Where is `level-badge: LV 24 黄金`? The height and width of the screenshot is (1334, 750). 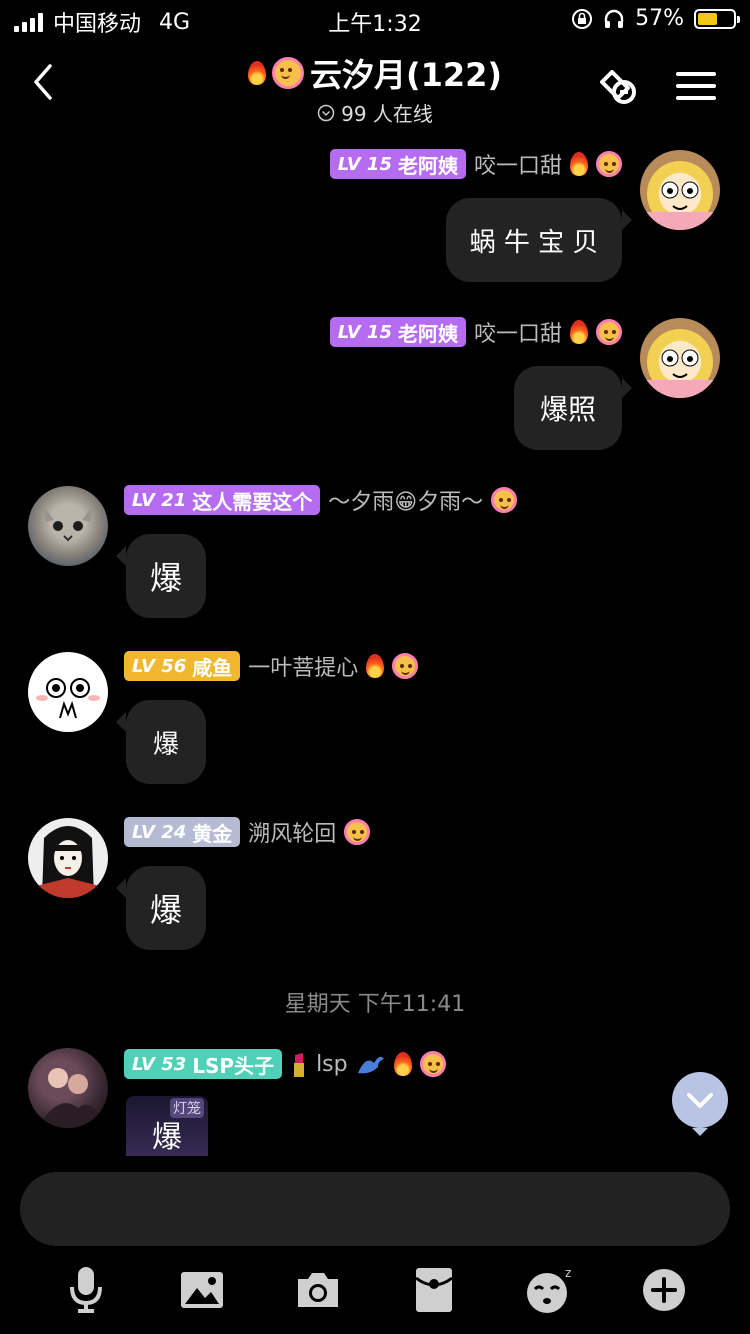
level-badge: LV 24 黄金 is located at coordinates (182, 832).